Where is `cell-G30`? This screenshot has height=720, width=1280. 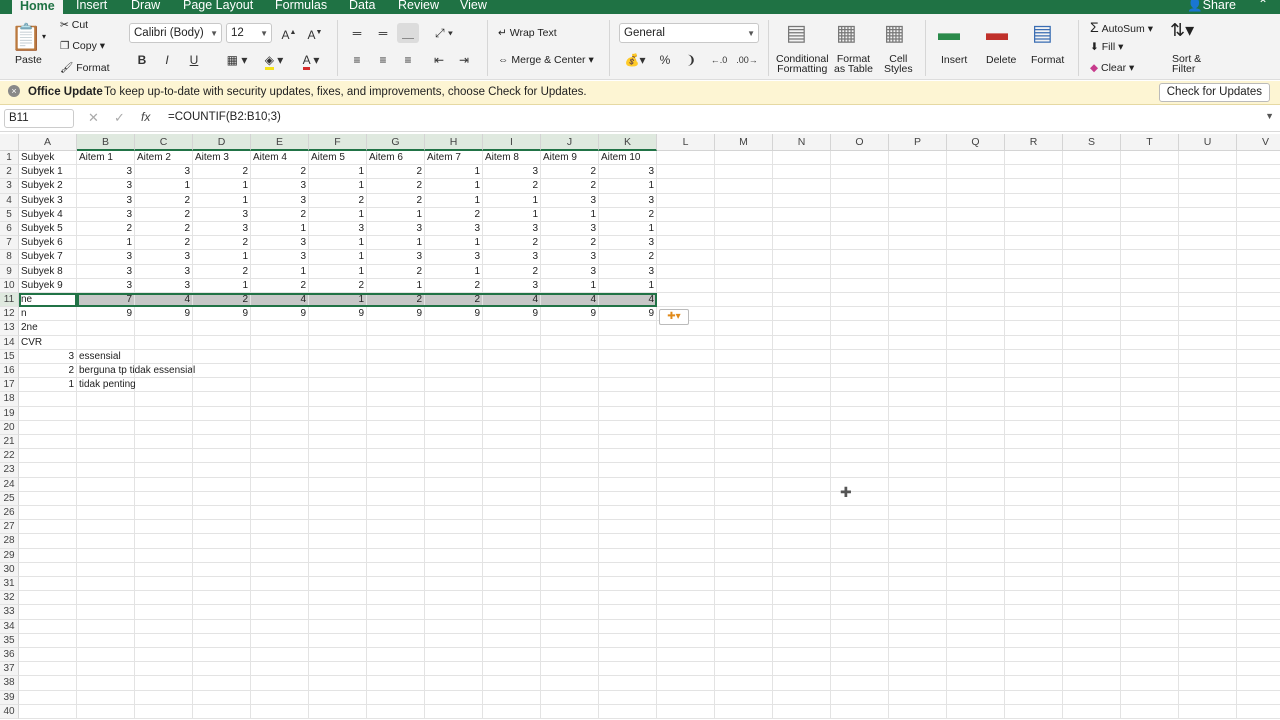 cell-G30 is located at coordinates (396, 569).